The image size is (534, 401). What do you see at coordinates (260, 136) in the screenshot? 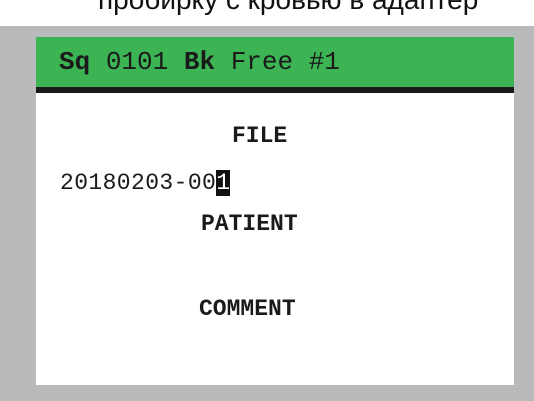
I see `file-label: FILE` at bounding box center [260, 136].